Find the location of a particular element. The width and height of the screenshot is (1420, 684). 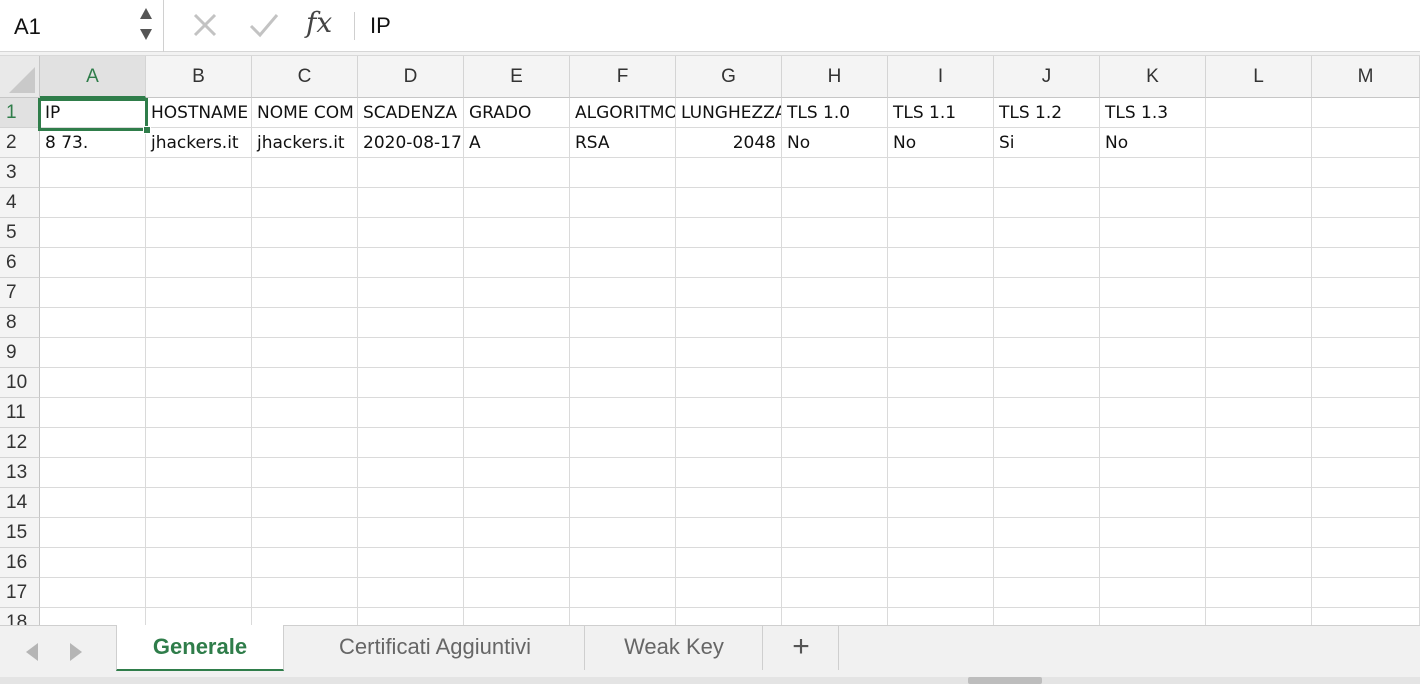

cell-d2: 2020-08-17 is located at coordinates (411, 143).